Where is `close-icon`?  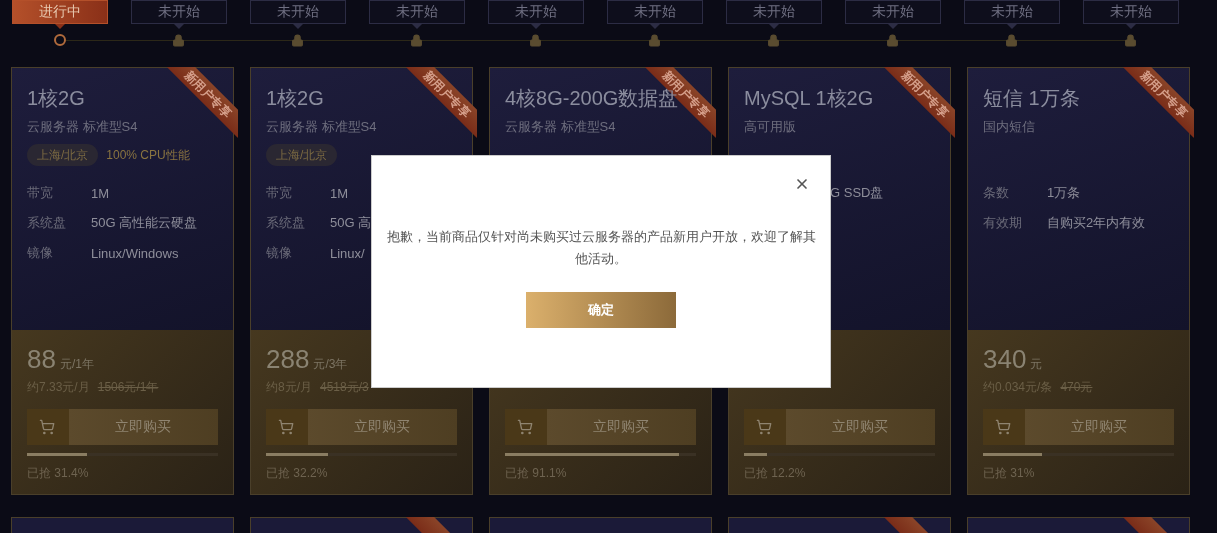 close-icon is located at coordinates (802, 184).